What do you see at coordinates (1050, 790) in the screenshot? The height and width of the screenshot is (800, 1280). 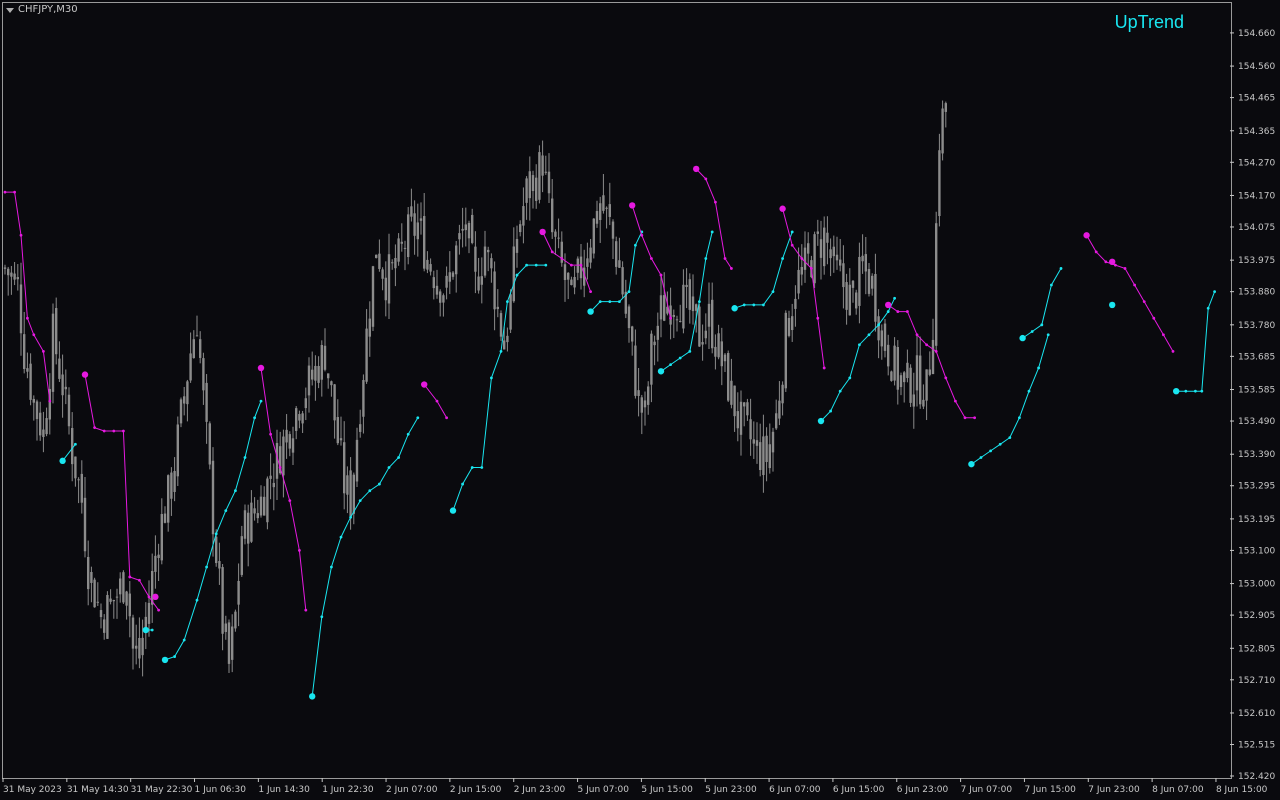 I see `time-tick-label: 7 Jun 15:00` at bounding box center [1050, 790].